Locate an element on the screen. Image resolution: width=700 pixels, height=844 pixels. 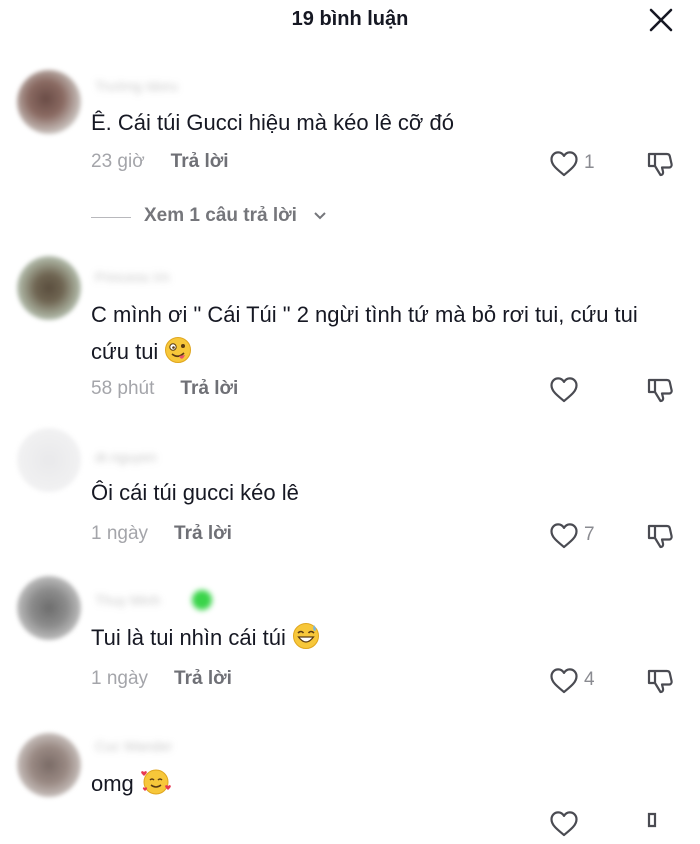
like-button: 4 is located at coordinates (579, 681).